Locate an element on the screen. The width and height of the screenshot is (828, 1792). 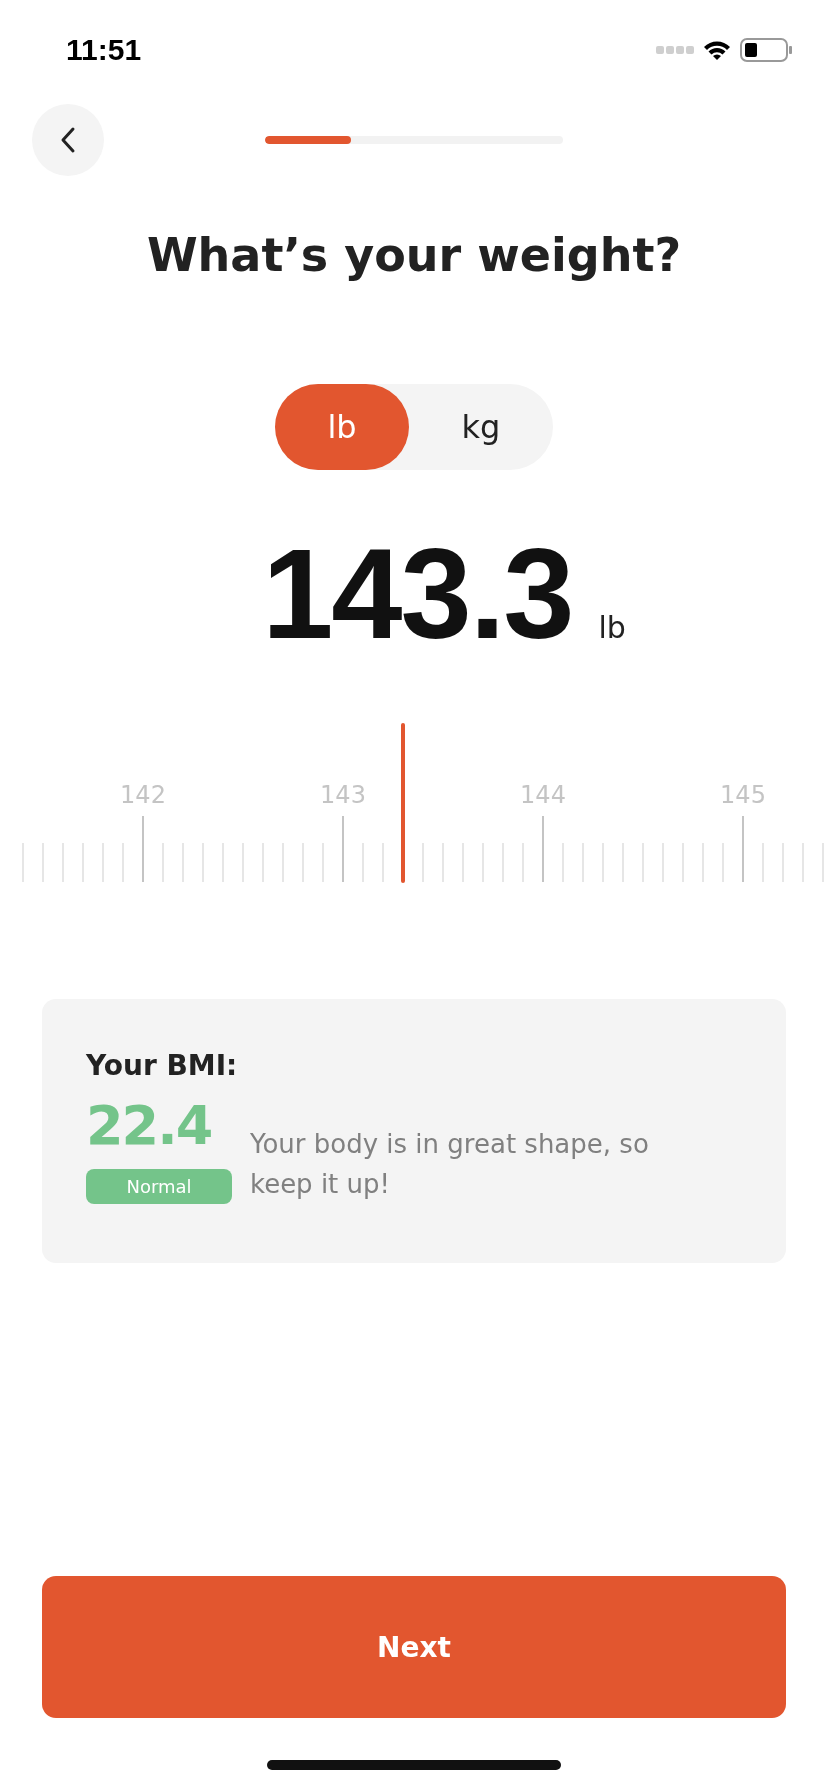
unit-tab: kg is located at coordinates (481, 427).